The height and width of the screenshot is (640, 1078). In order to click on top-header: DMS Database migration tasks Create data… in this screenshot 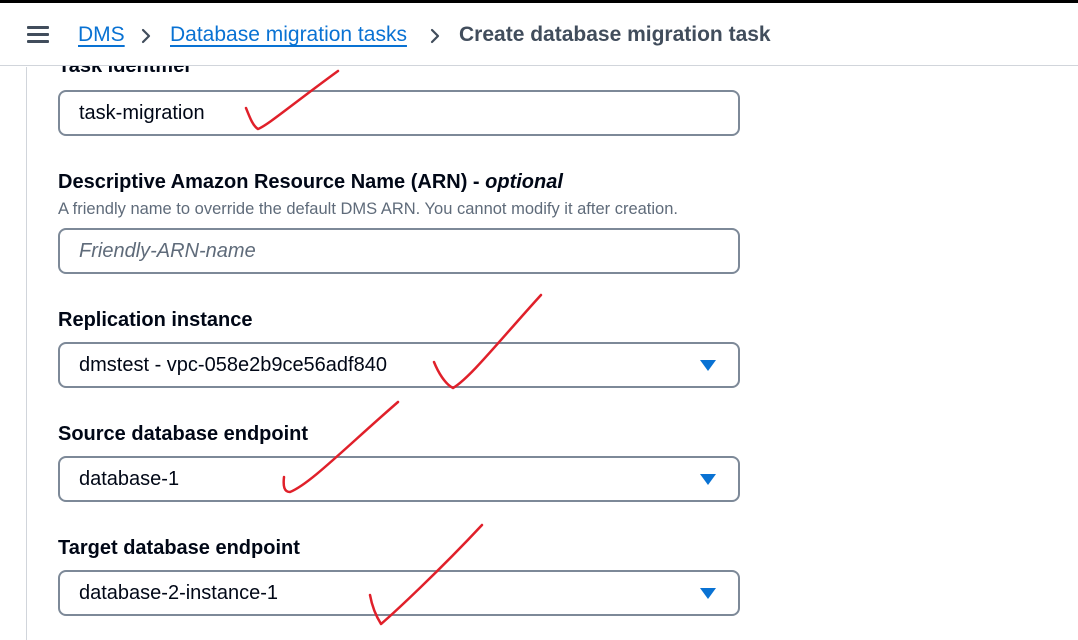, I will do `click(539, 34)`.